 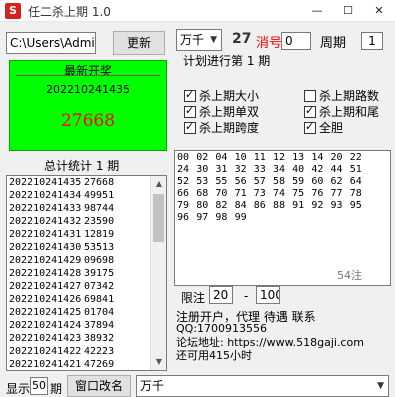 What do you see at coordinates (45, 325) in the screenshot?
I see `history-period: 202210241424` at bounding box center [45, 325].